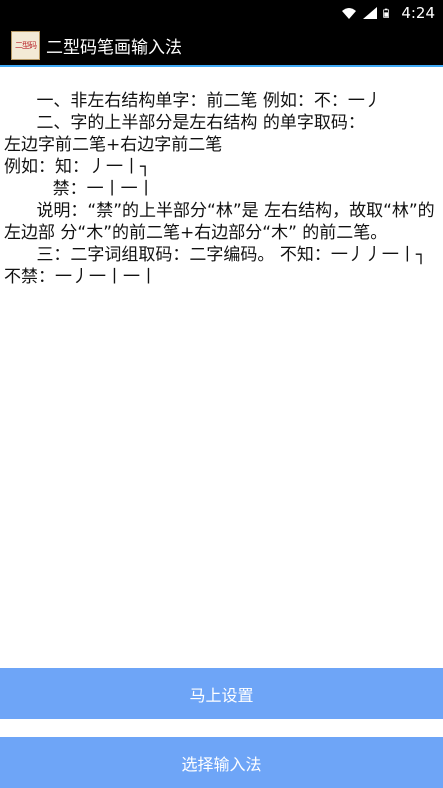  I want to click on choose-input-method-button: 选择输入法, so click(221, 762).